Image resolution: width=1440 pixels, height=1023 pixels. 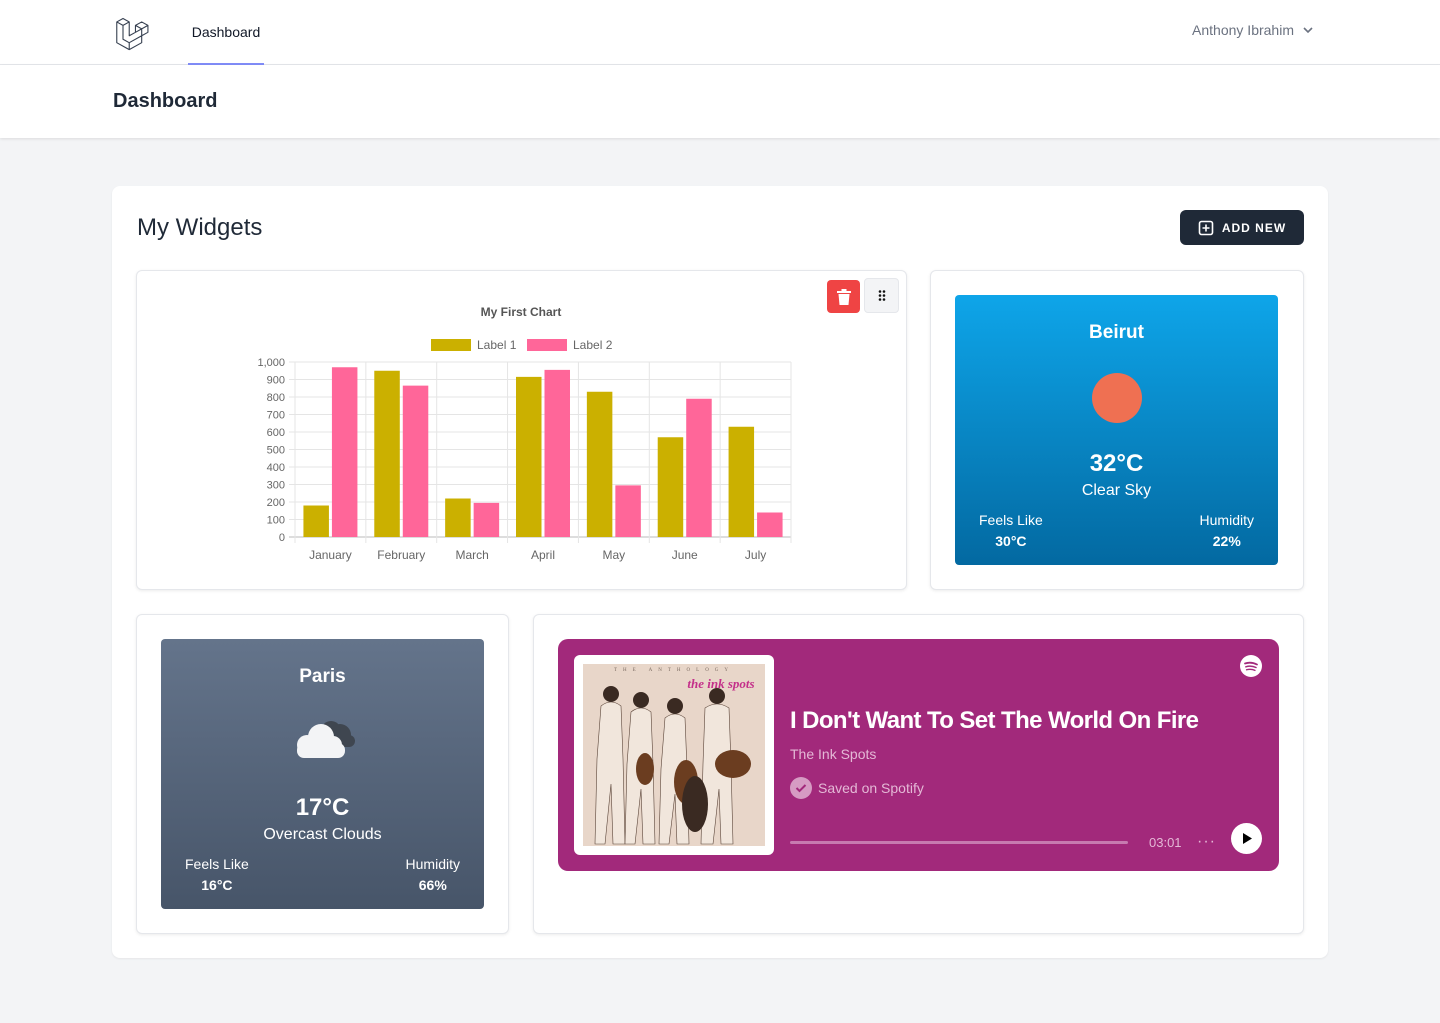 I want to click on user-menu: Anthony Ibrahim, so click(x=1253, y=30).